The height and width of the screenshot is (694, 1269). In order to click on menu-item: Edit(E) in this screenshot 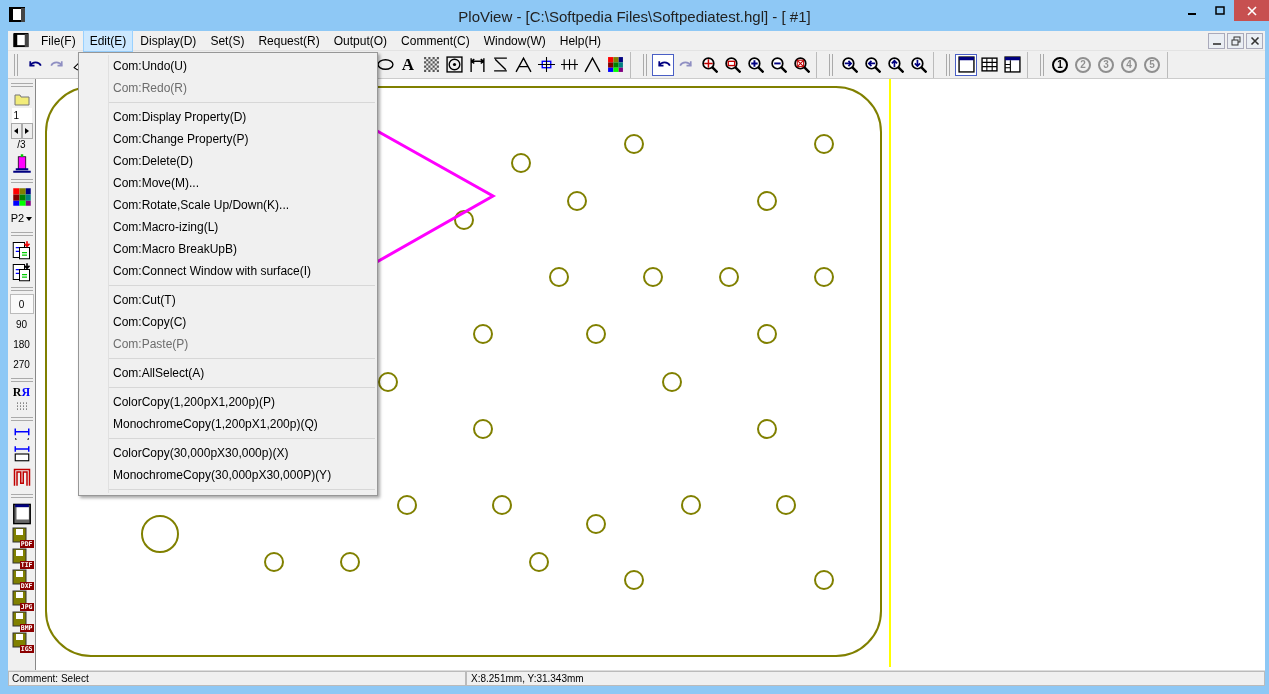, I will do `click(108, 40)`.